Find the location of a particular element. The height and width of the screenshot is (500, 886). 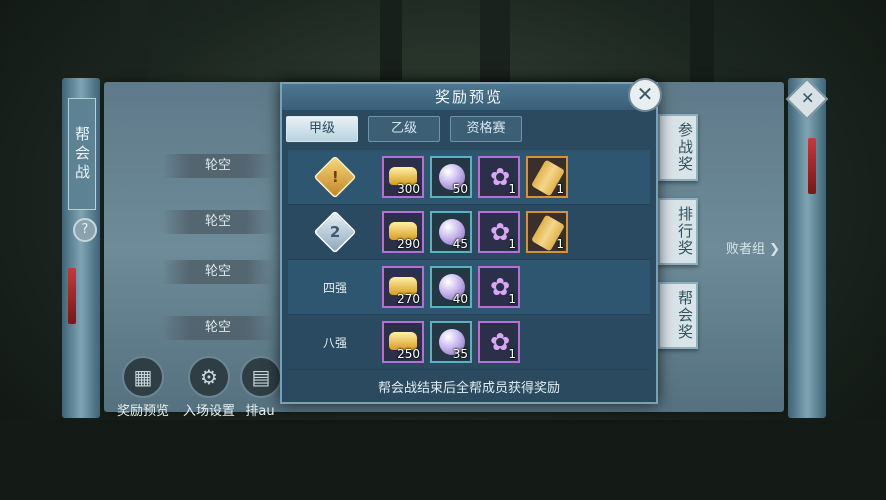

rank-label: 八强 is located at coordinates (334, 342).